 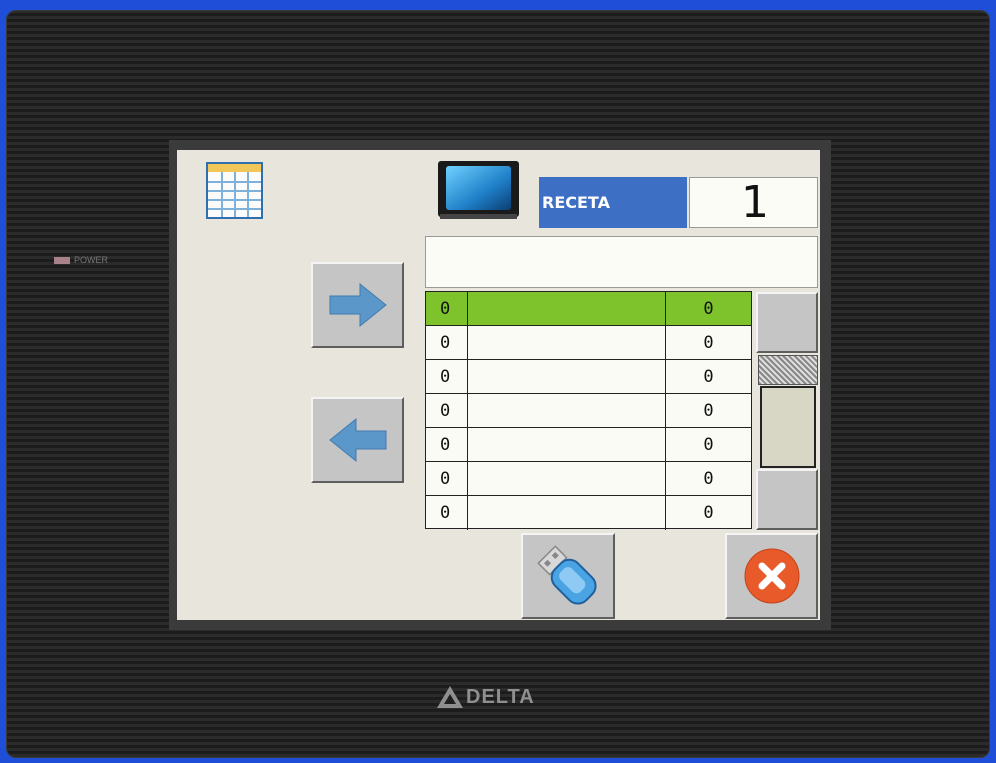 I want to click on scroll-up-button, so click(x=787, y=322).